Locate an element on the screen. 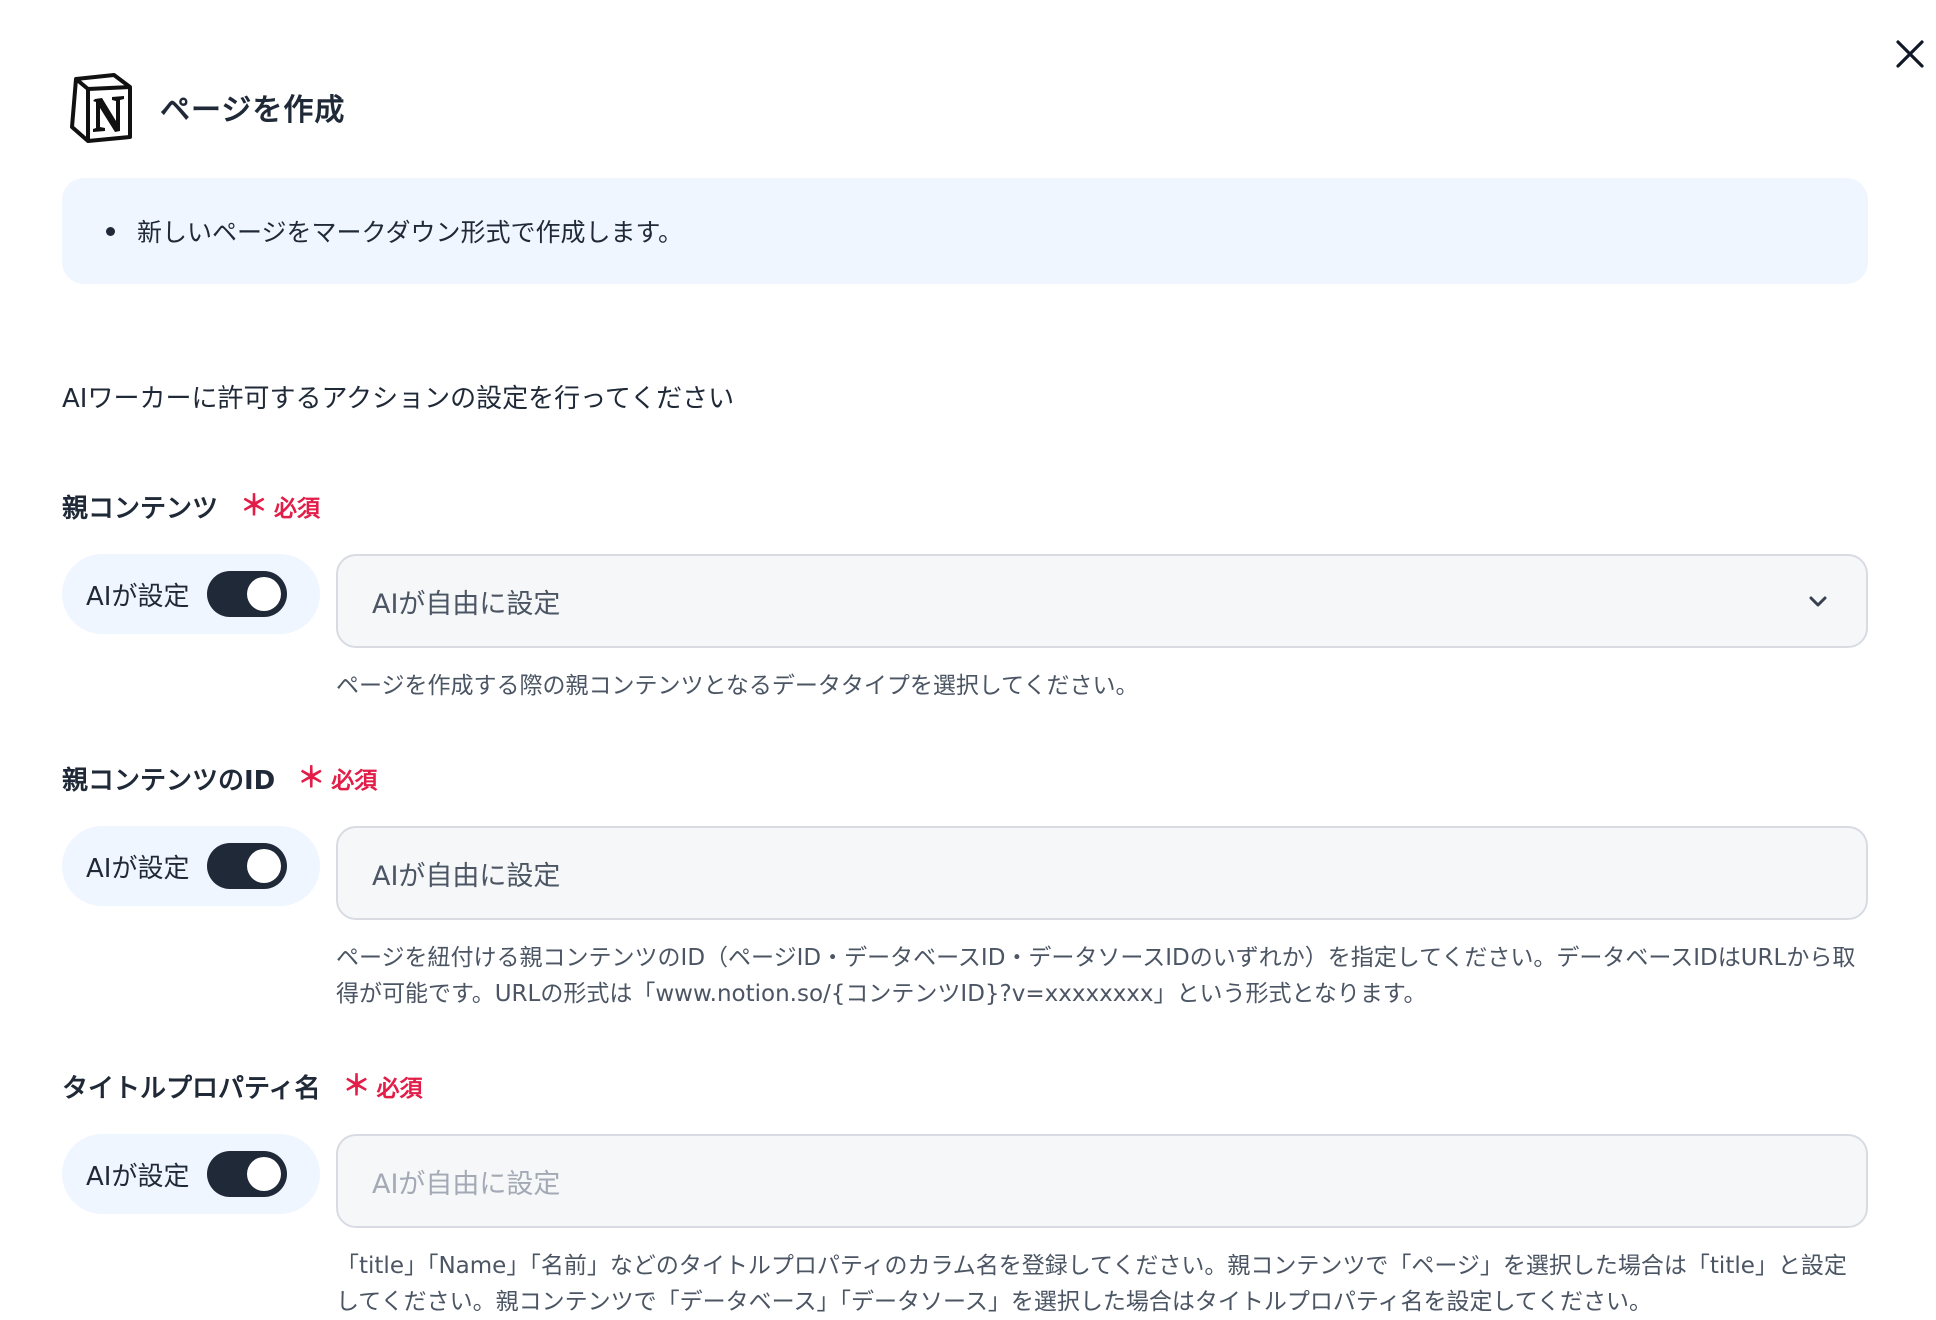 Image resolution: width=1936 pixels, height=1320 pixels. parent-content-select: AIが自由に設定 is located at coordinates (1102, 601).